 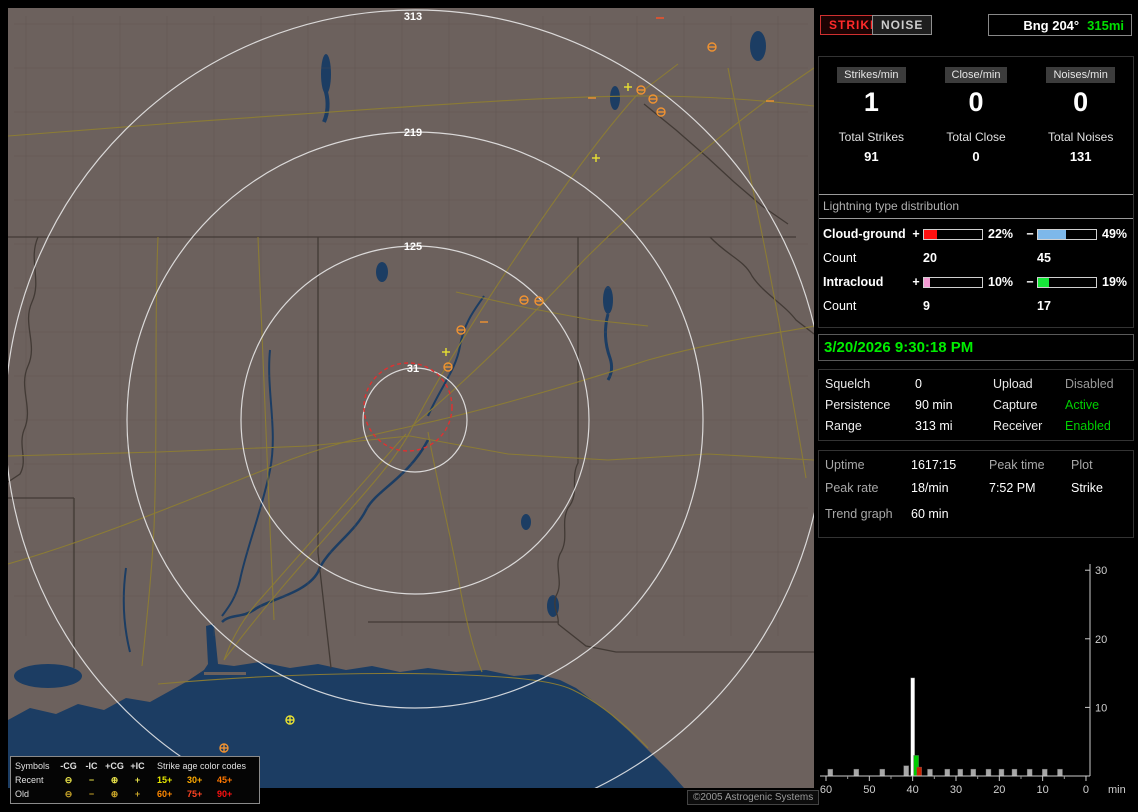 I want to click on svg-text: 313, so click(x=413, y=17).